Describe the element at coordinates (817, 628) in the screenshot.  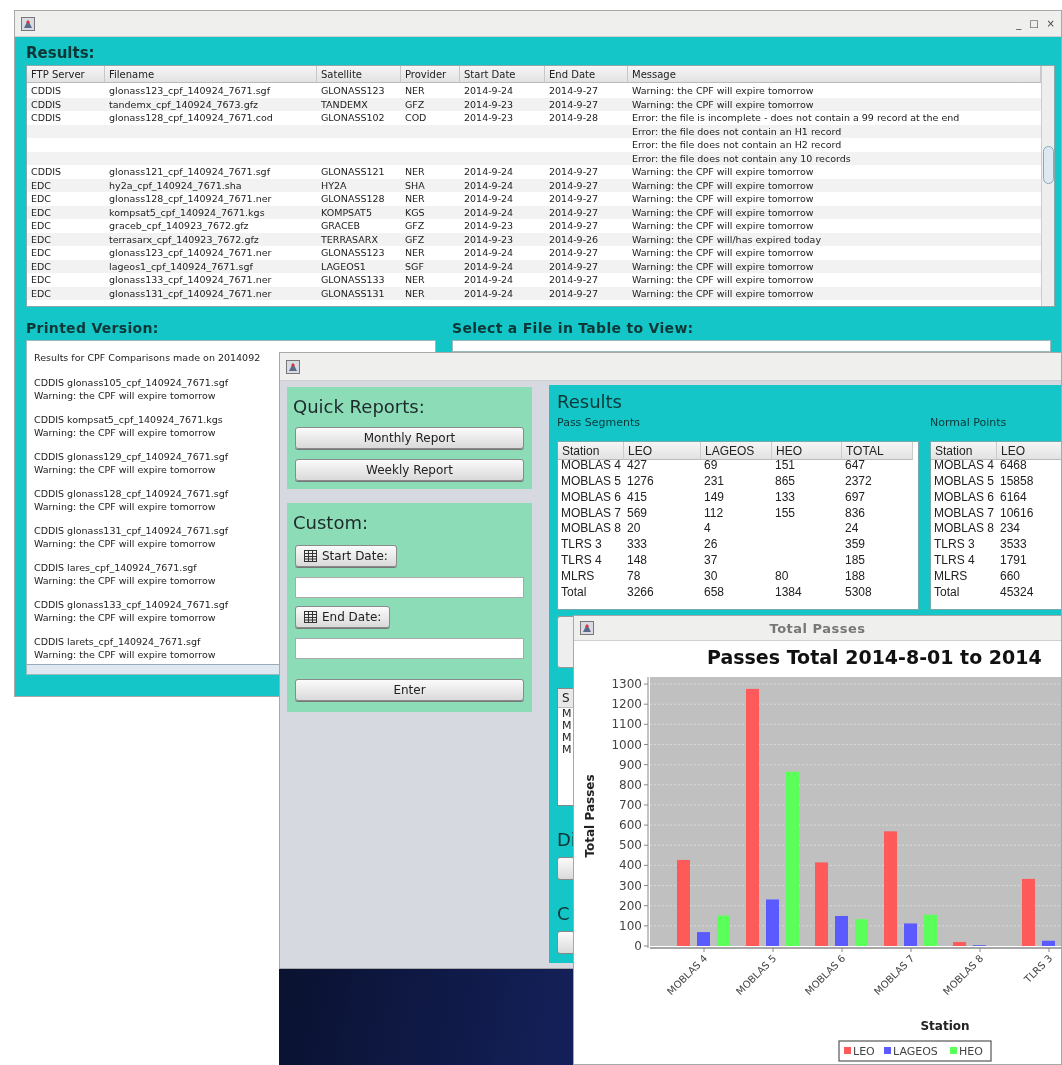
I see `window-title: Total Passes` at that location.